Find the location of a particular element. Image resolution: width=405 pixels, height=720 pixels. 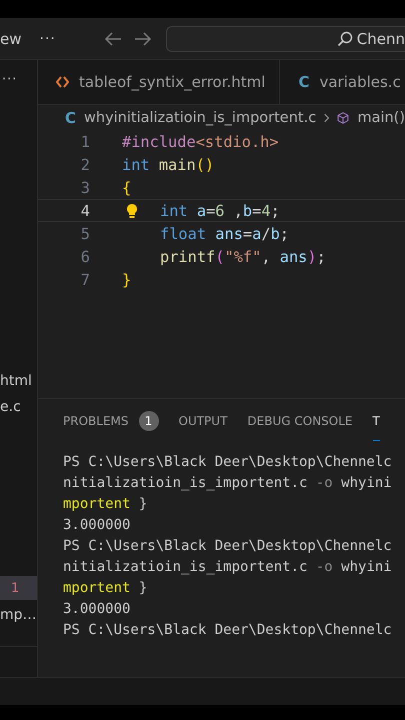

file-item: html is located at coordinates (18, 381).